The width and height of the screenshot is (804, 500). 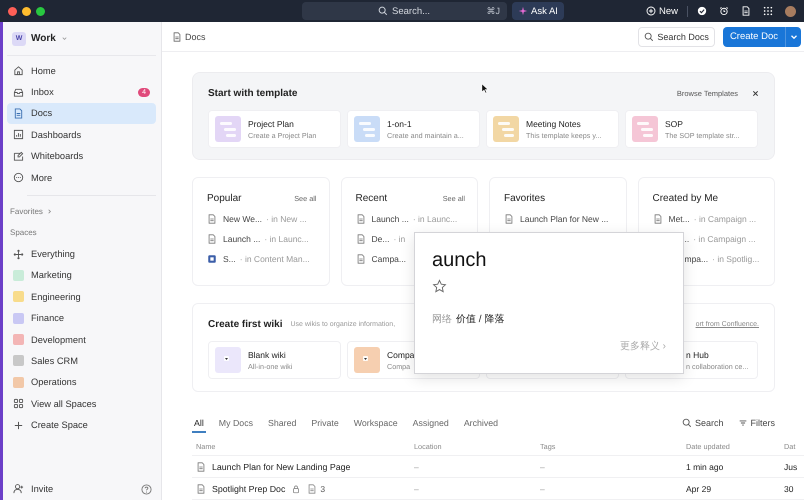 What do you see at coordinates (498, 489) in the screenshot?
I see `table-row: Spotlight Prep Doc 3 – – Apr 29 30` at bounding box center [498, 489].